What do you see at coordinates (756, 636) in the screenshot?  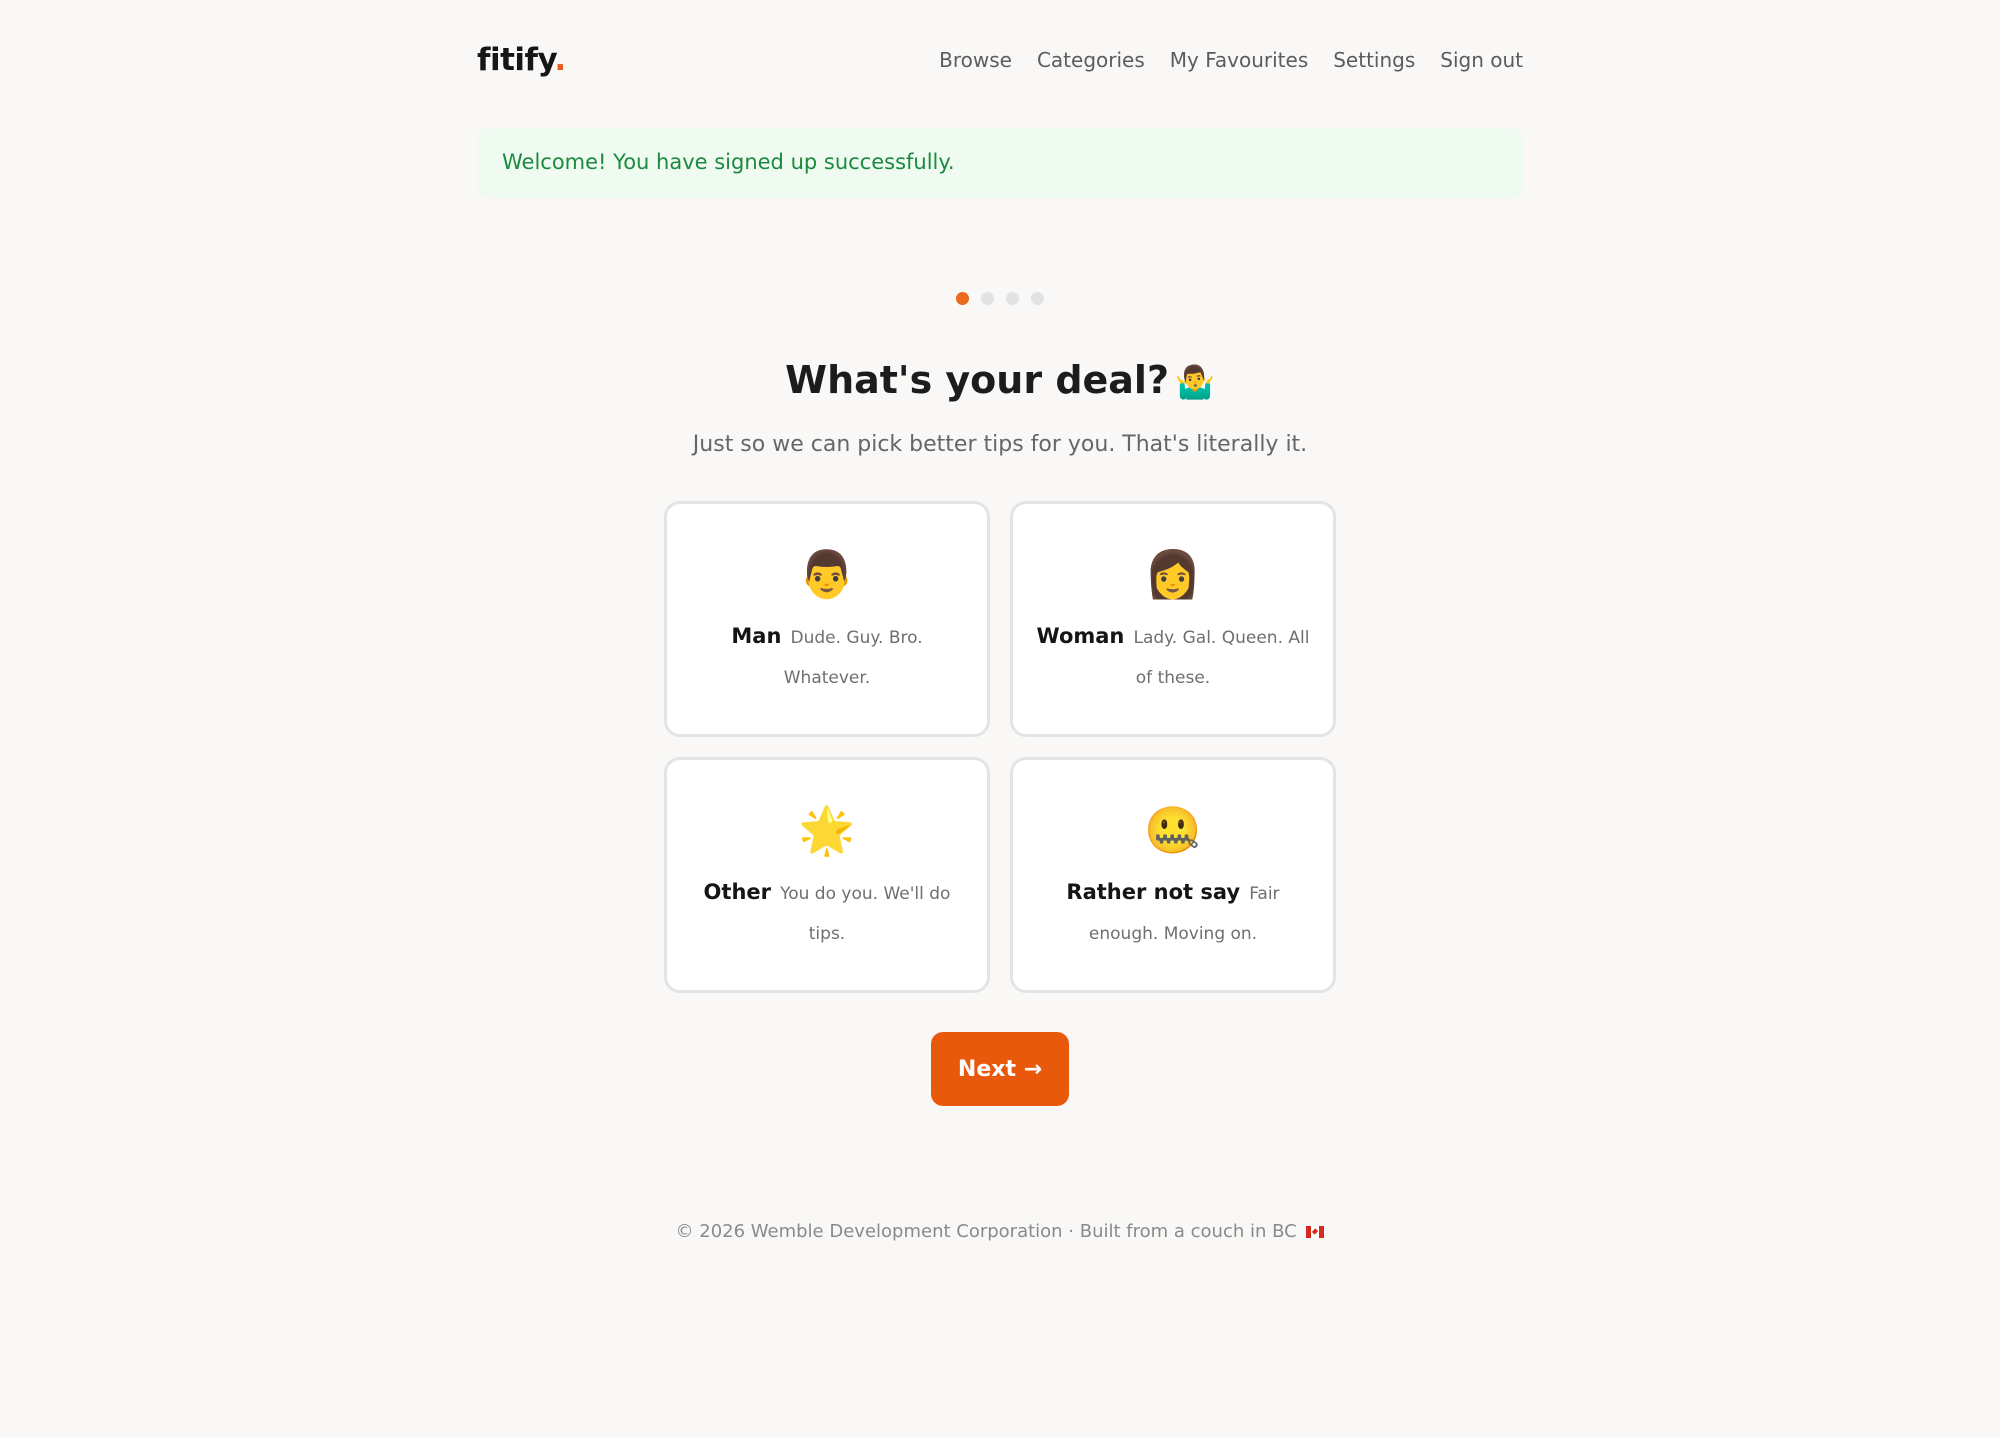 I see `option-label: Man` at bounding box center [756, 636].